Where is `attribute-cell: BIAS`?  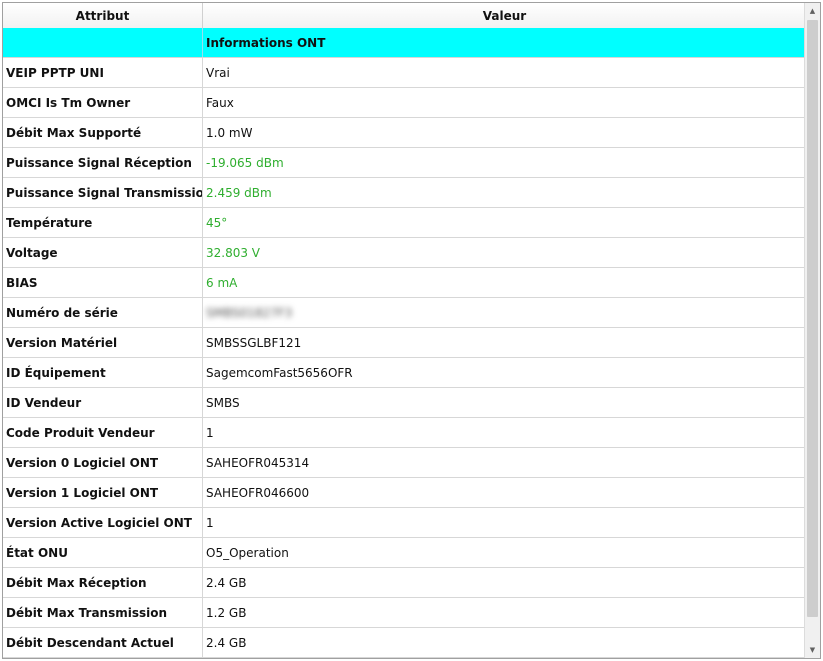
attribute-cell: BIAS is located at coordinates (103, 282).